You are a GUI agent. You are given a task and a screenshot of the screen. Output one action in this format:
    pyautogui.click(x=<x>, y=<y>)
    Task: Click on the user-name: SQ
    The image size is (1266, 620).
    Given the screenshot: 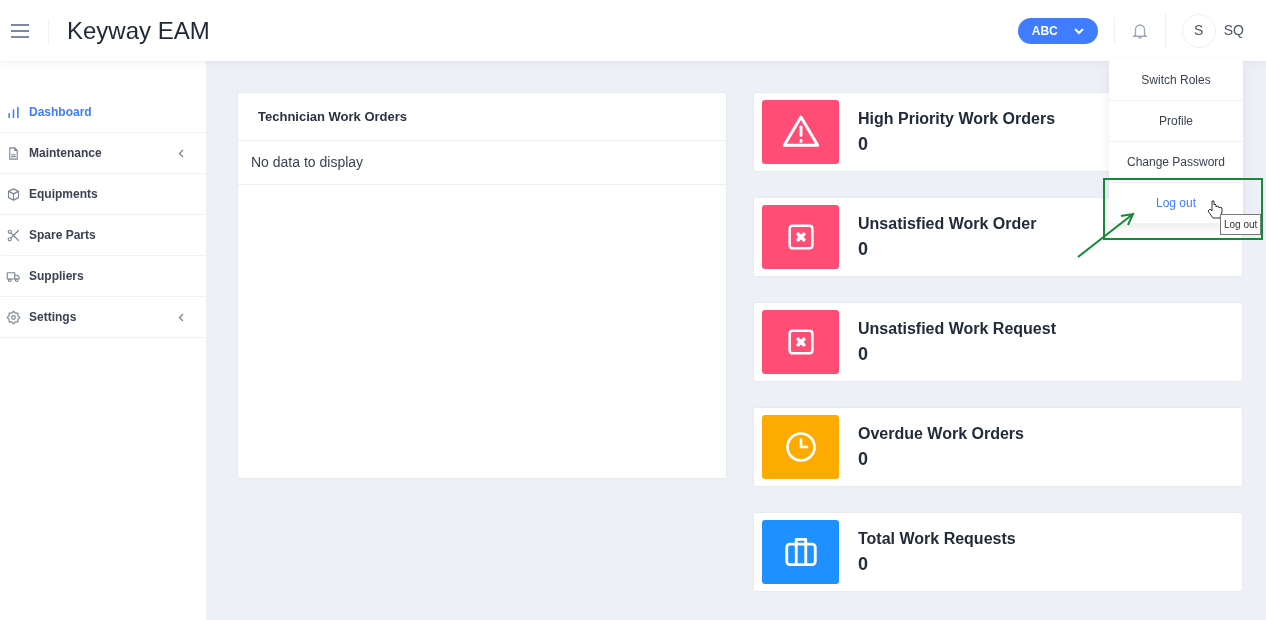 What is the action you would take?
    pyautogui.click(x=1233, y=30)
    